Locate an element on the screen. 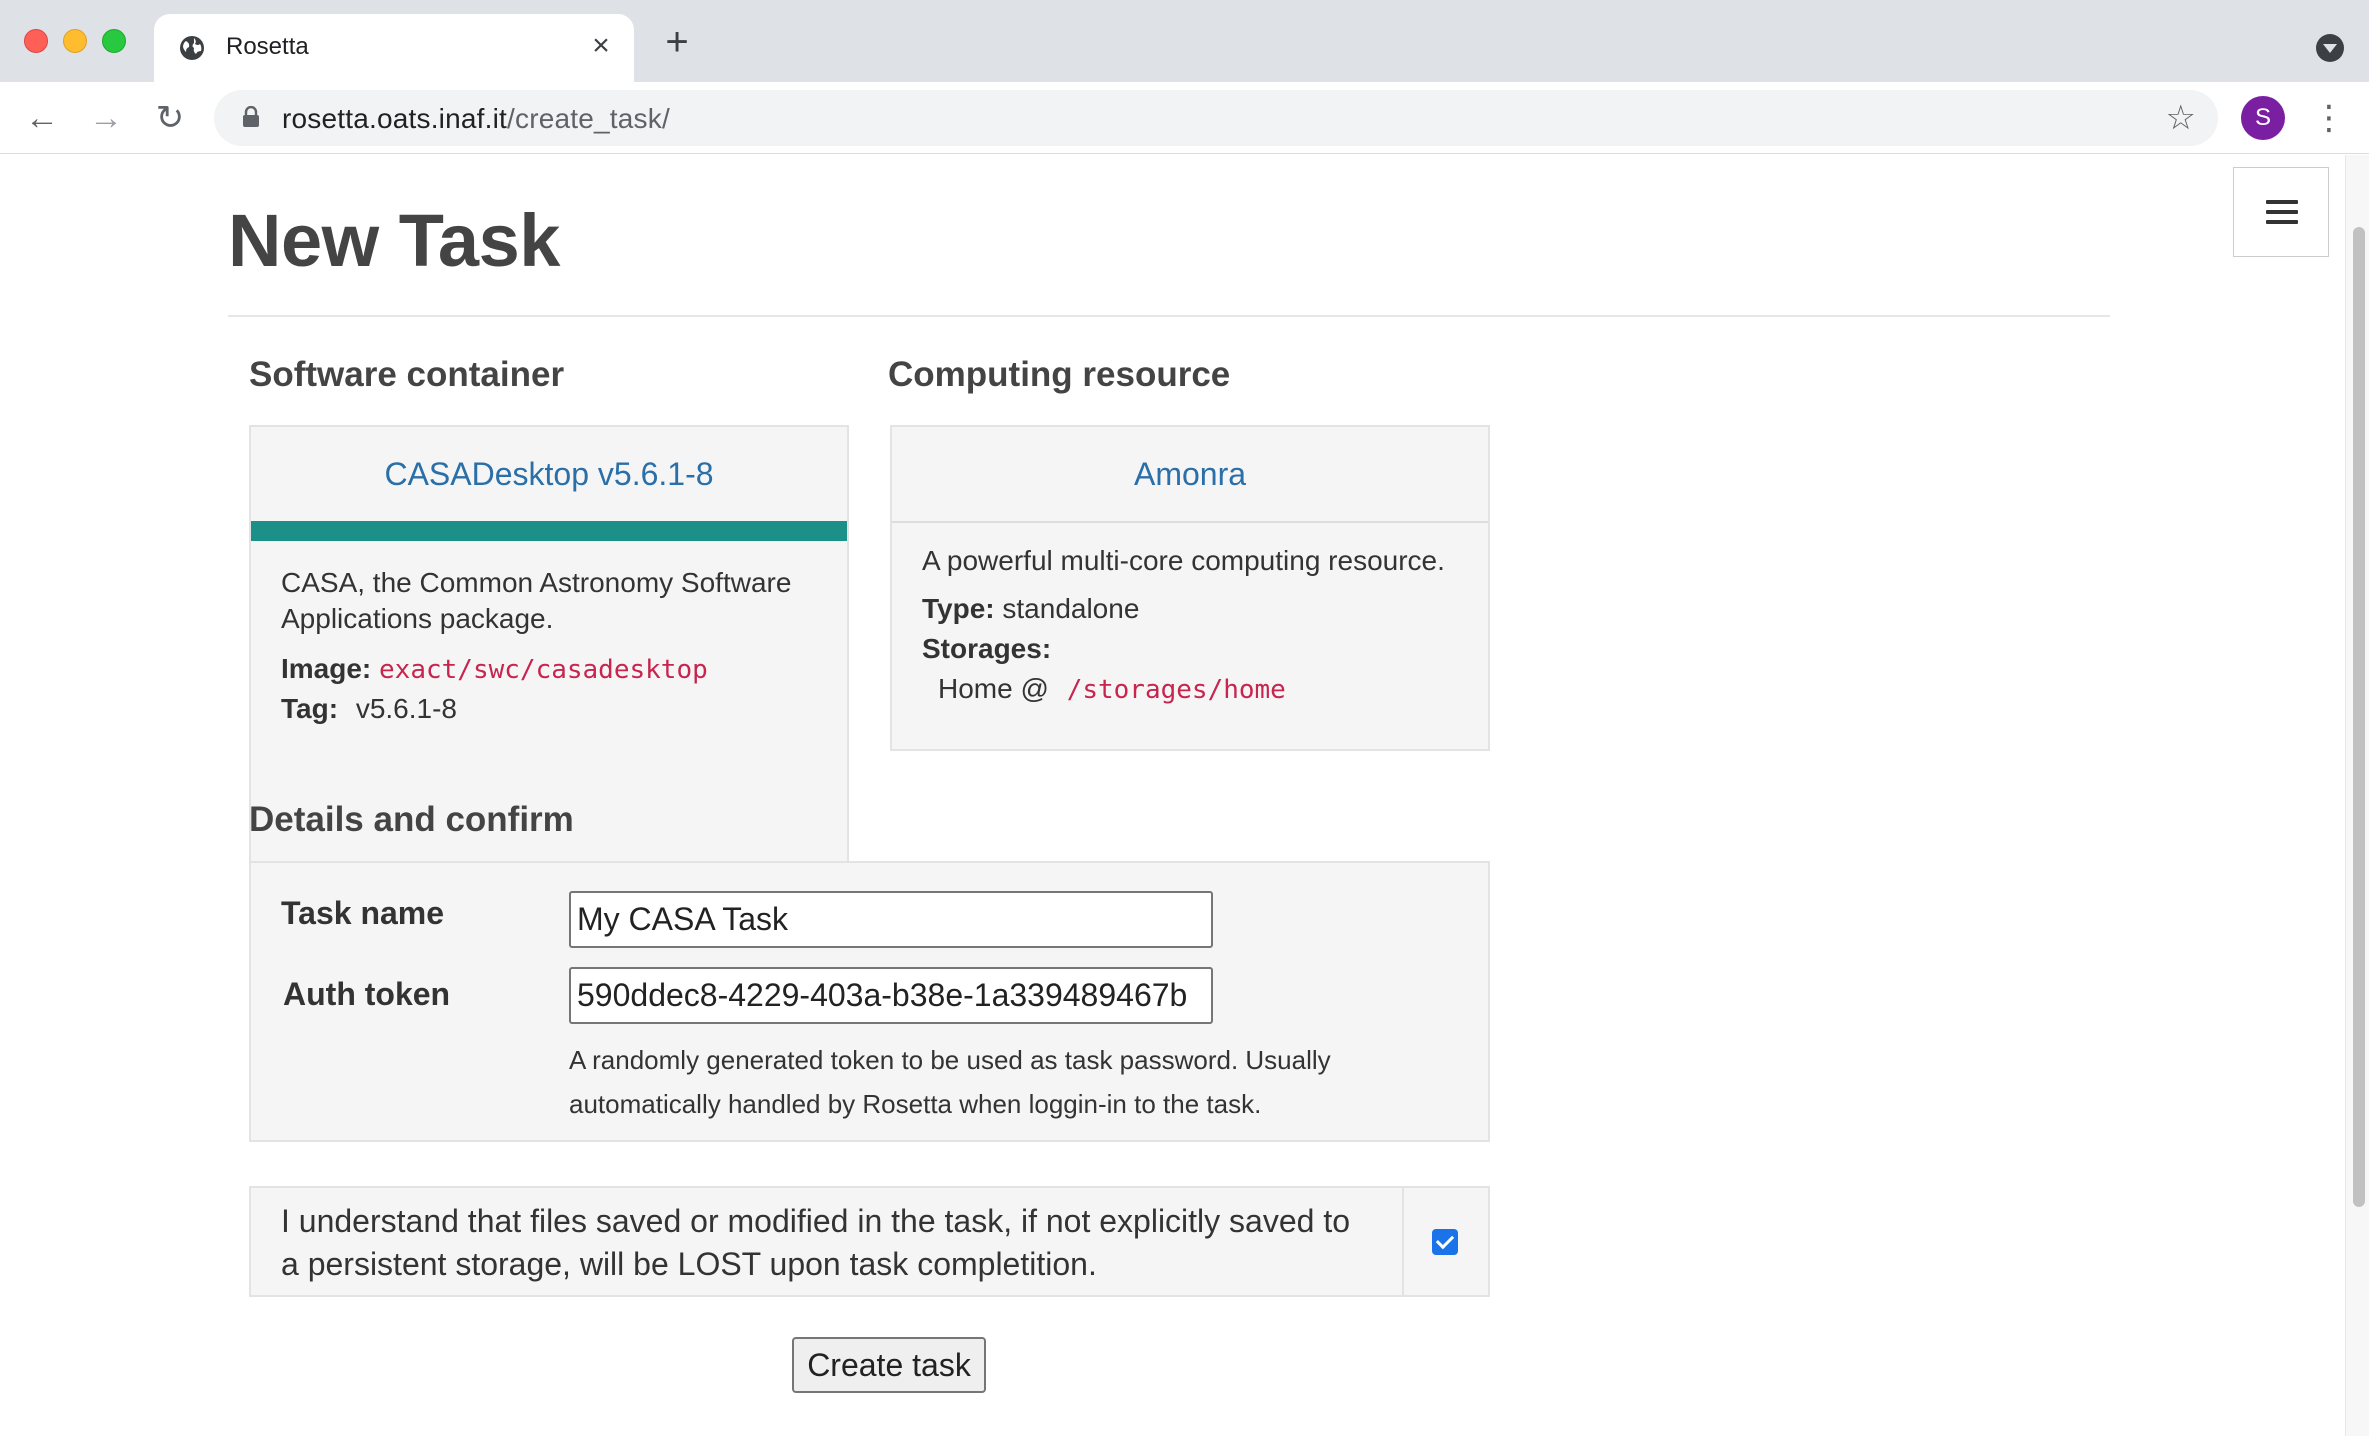 This screenshot has height=1436, width=2369. image-value: exact/swc/casadesktop is located at coordinates (543, 670).